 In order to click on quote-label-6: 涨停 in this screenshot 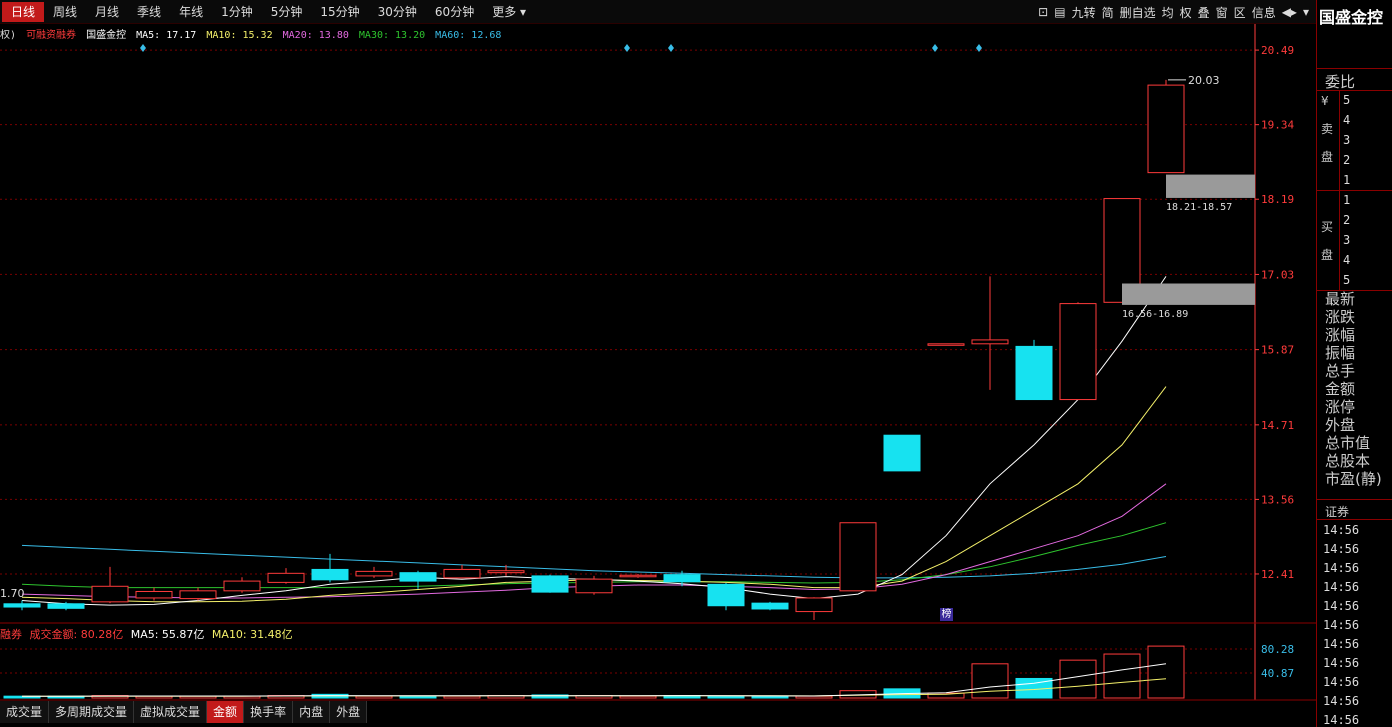, I will do `click(1340, 407)`.